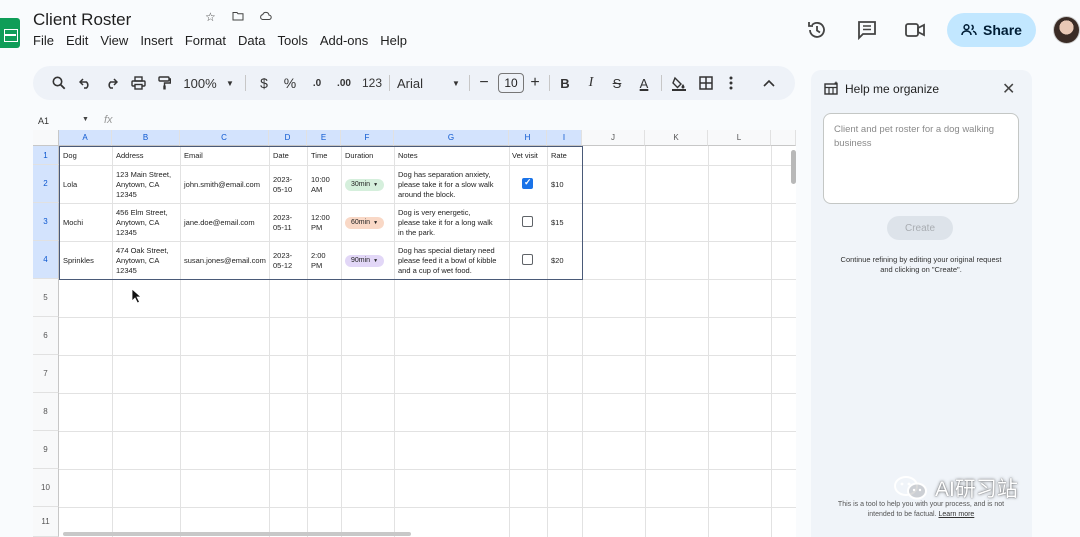 The image size is (1080, 537). What do you see at coordinates (288, 138) in the screenshot?
I see `column-header-d: D` at bounding box center [288, 138].